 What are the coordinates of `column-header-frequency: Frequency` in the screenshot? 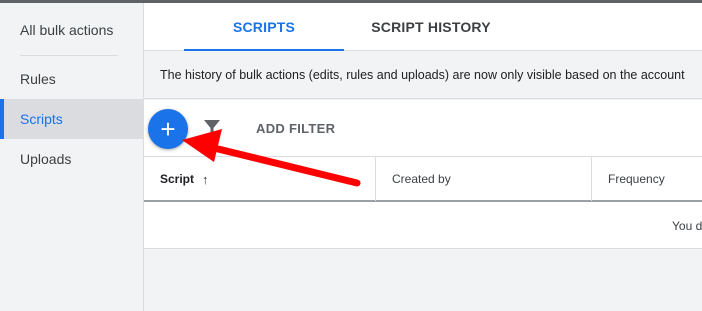 It's located at (647, 179).